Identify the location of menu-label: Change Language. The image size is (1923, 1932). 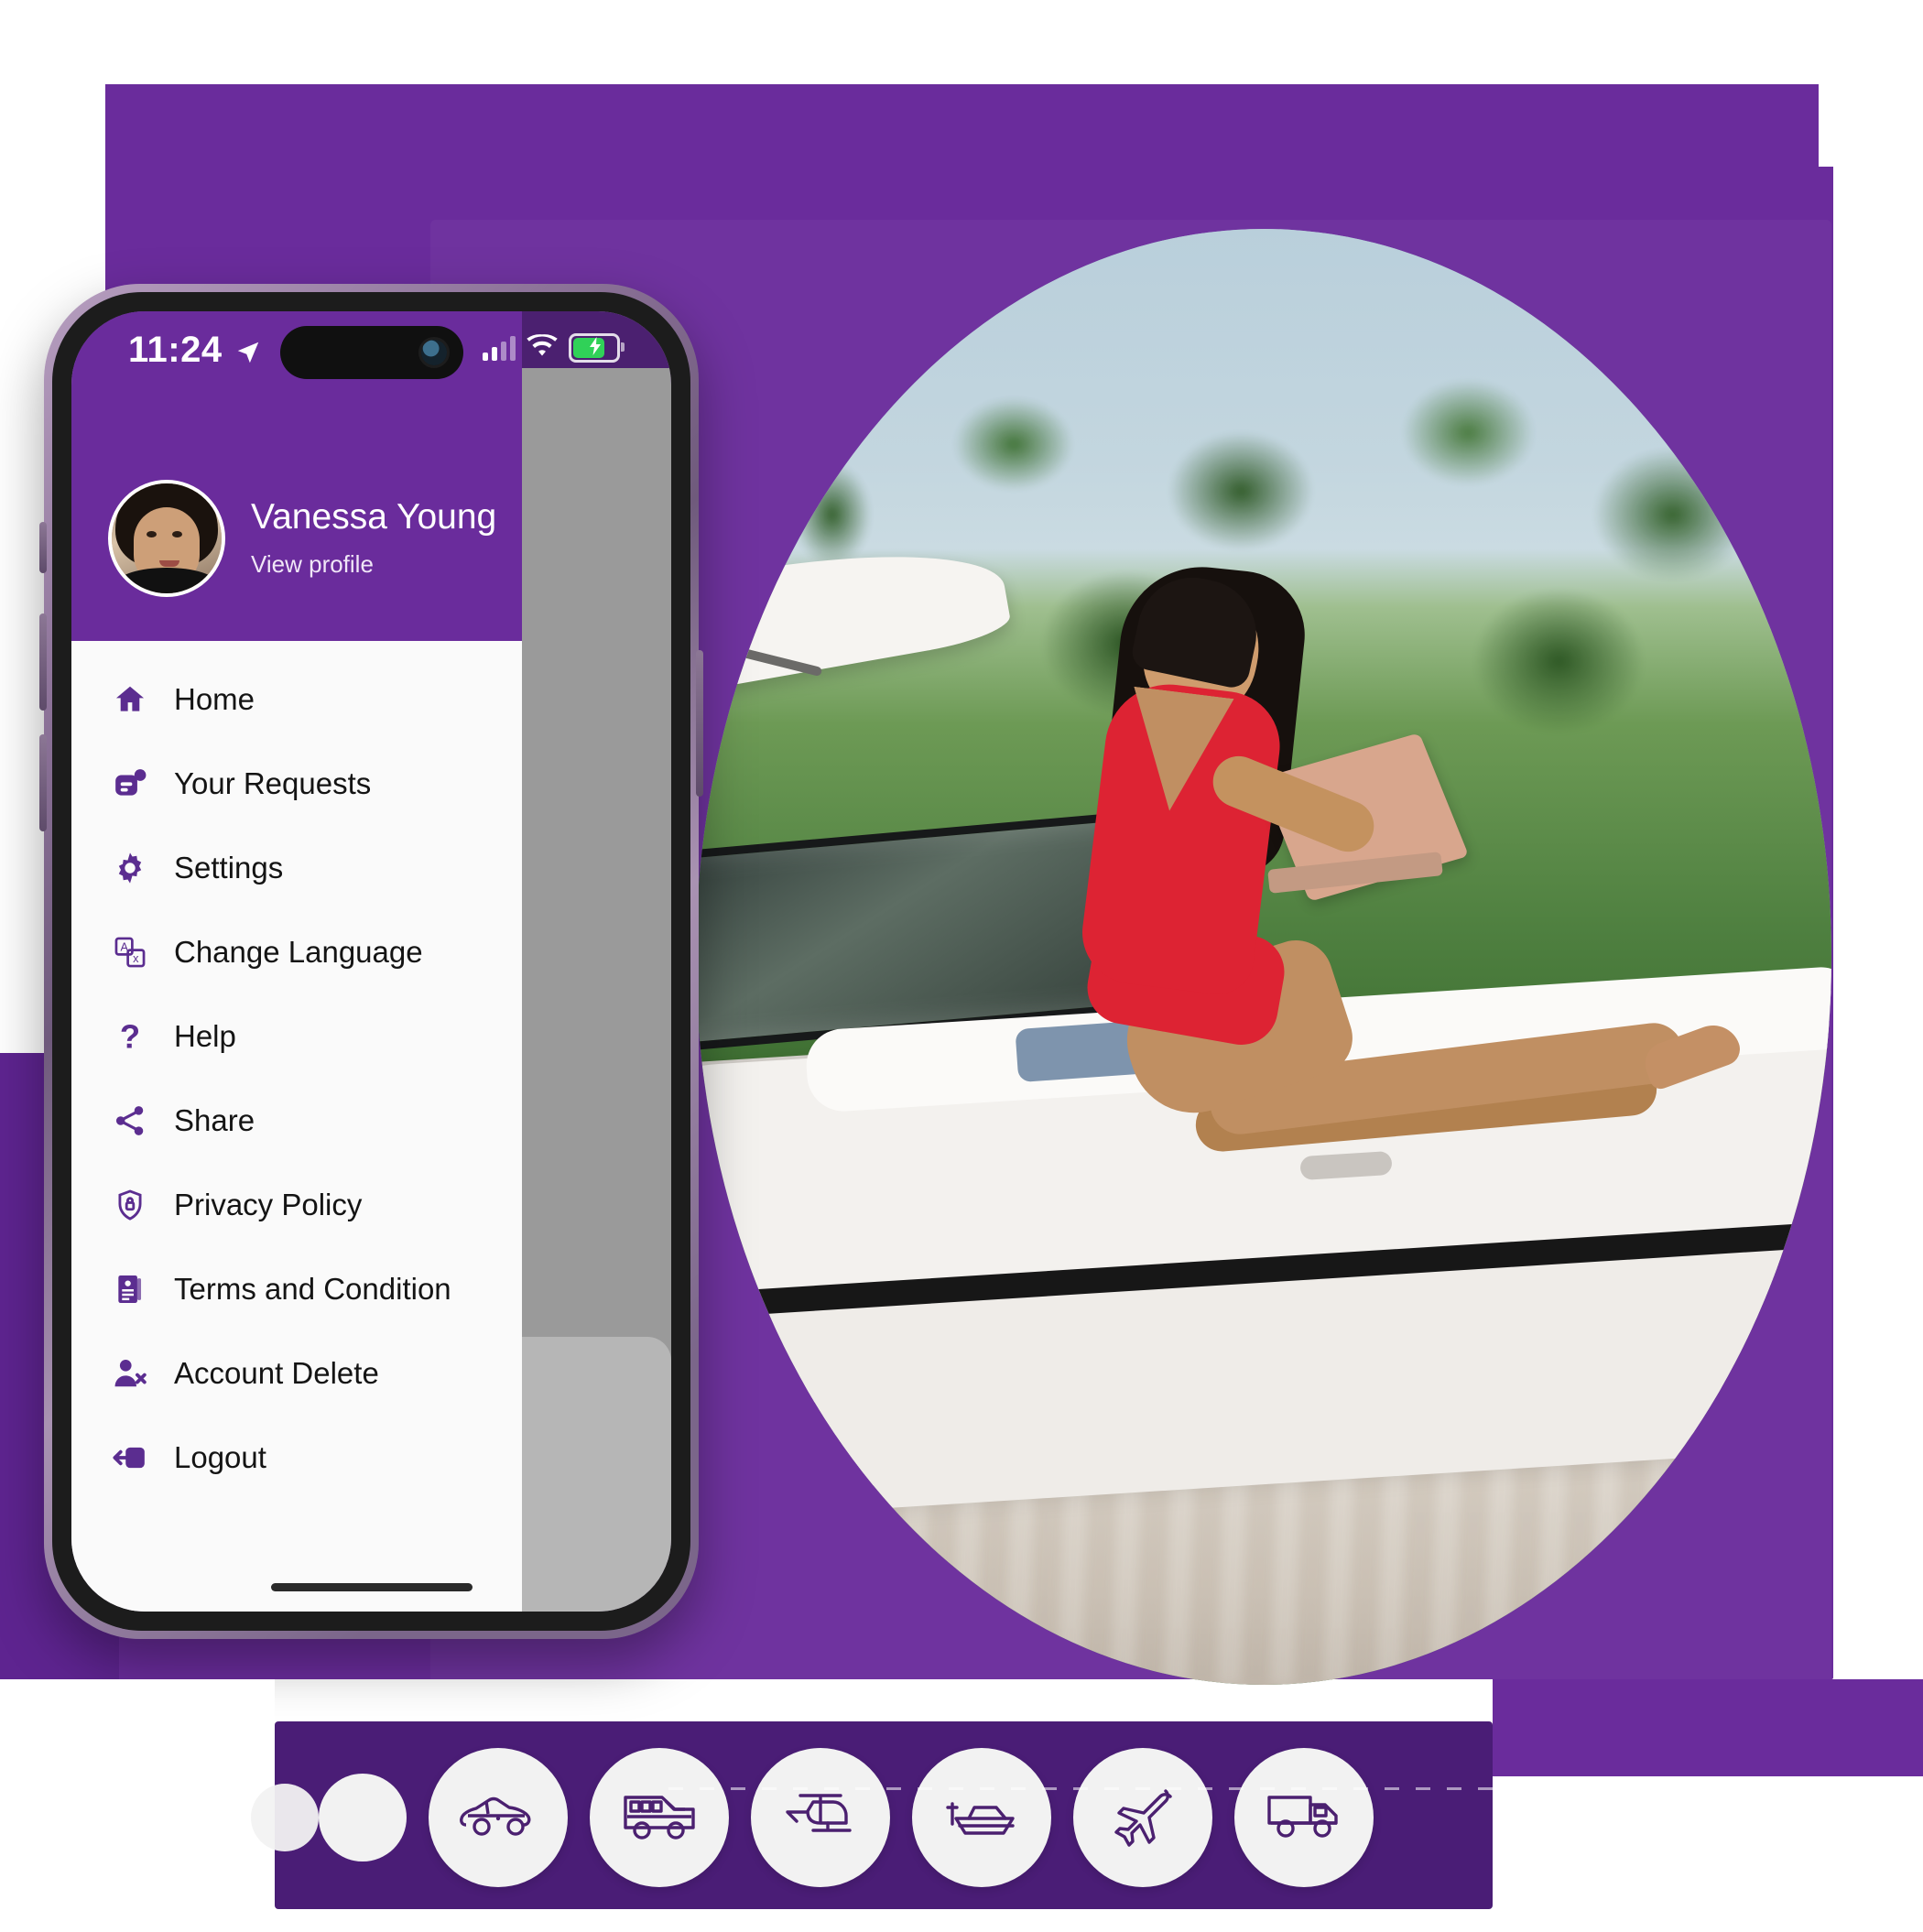
(298, 952).